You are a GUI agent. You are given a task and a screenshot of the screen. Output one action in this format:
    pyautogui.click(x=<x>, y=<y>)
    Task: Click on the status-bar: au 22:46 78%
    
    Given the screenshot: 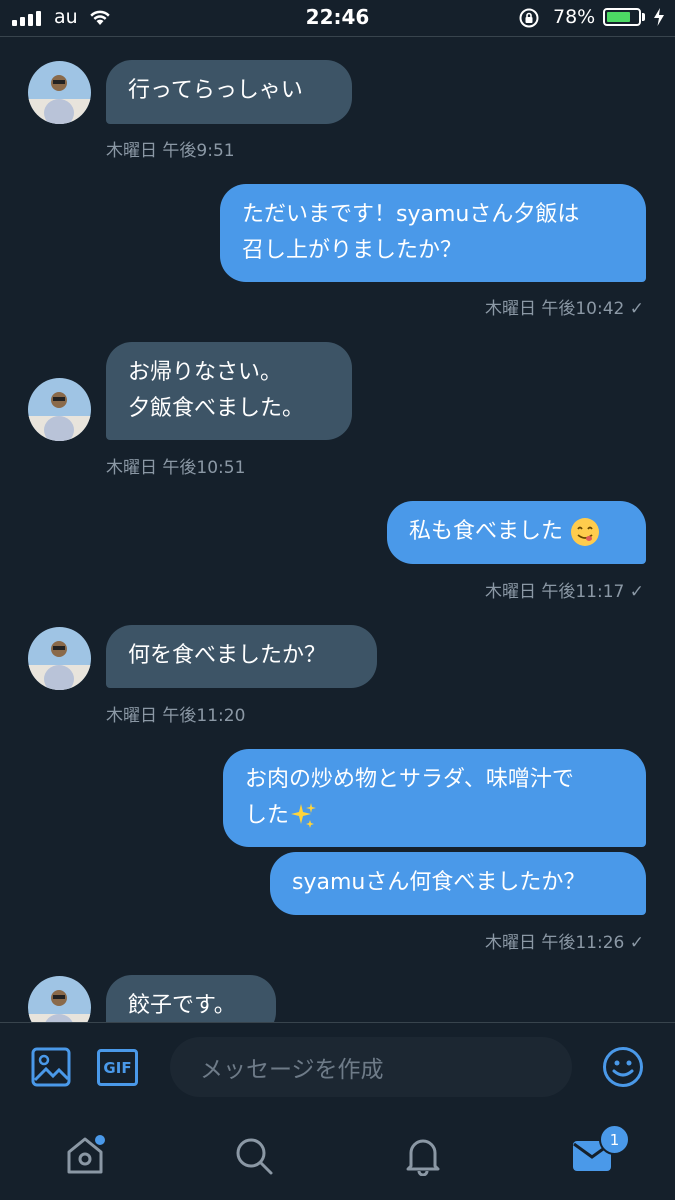 What is the action you would take?
    pyautogui.click(x=337, y=18)
    